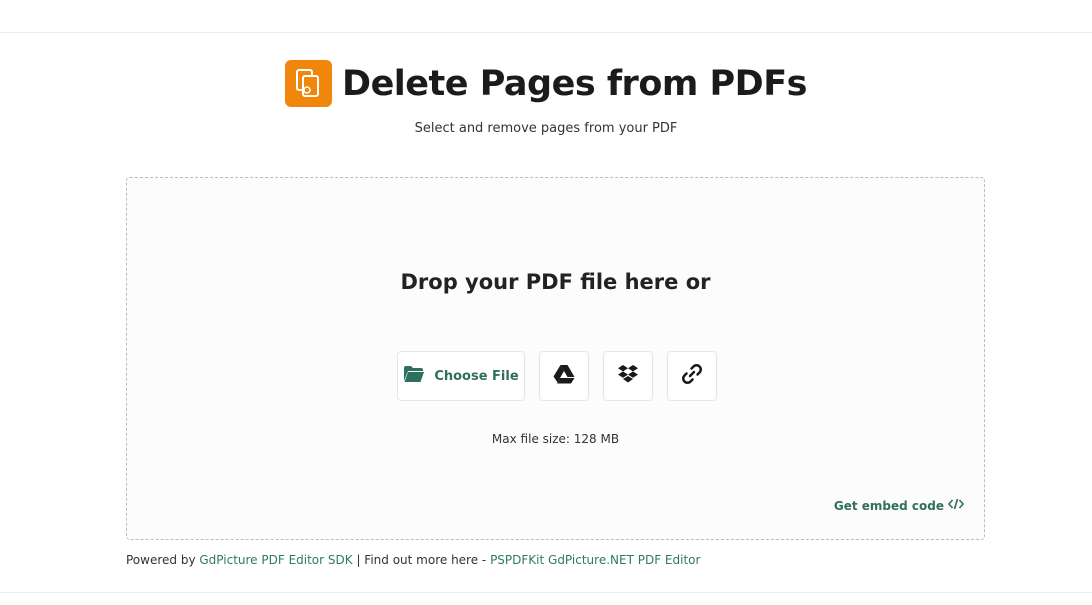  I want to click on dropbox-icon, so click(628, 376).